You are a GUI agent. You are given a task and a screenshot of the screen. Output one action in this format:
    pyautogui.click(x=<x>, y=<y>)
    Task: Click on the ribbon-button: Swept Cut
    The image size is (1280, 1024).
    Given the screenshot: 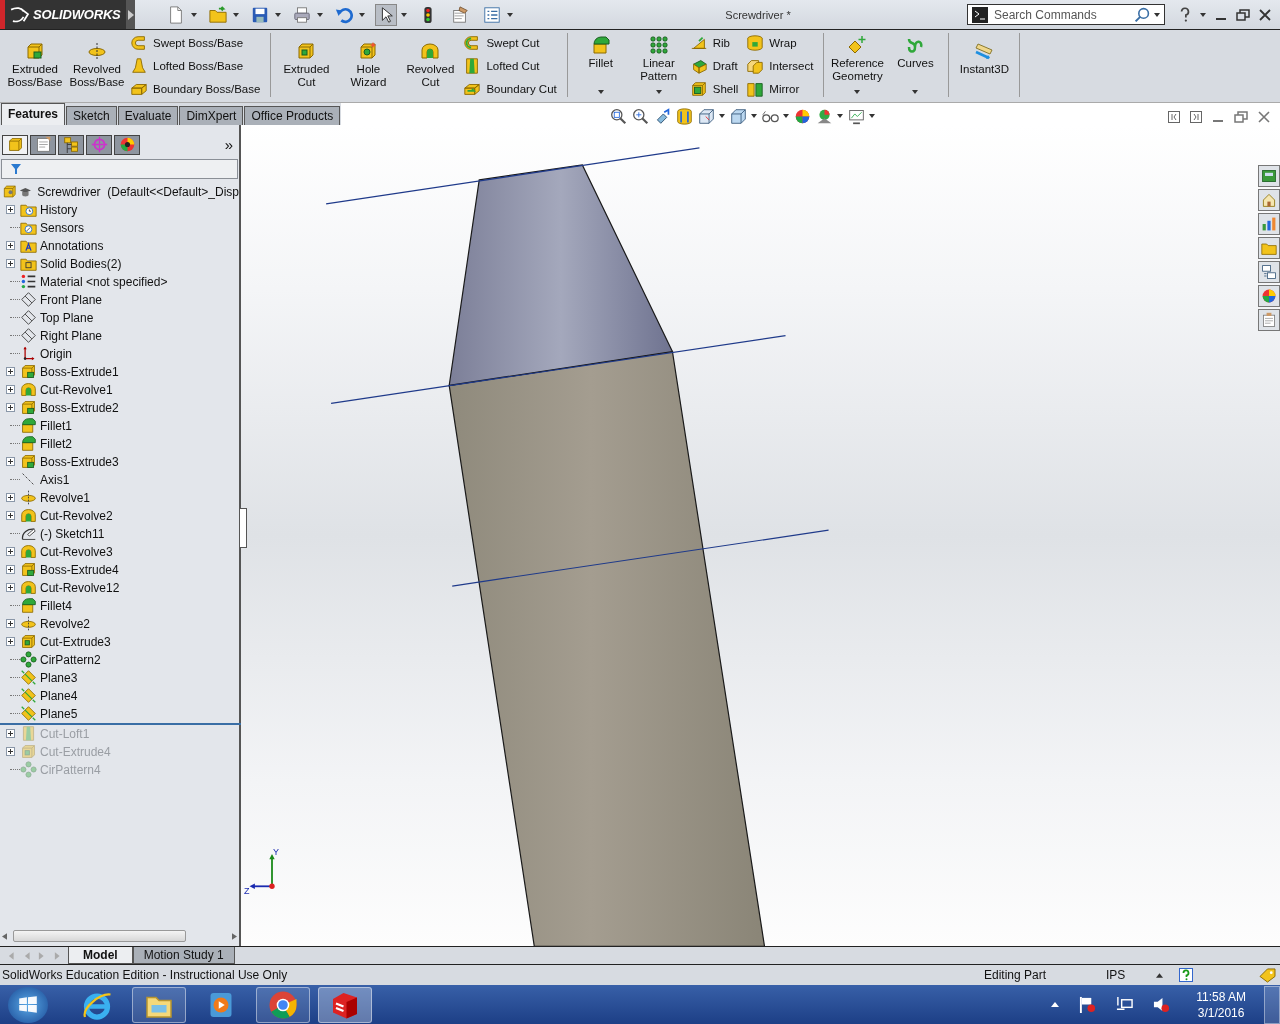 What is the action you would take?
    pyautogui.click(x=510, y=42)
    